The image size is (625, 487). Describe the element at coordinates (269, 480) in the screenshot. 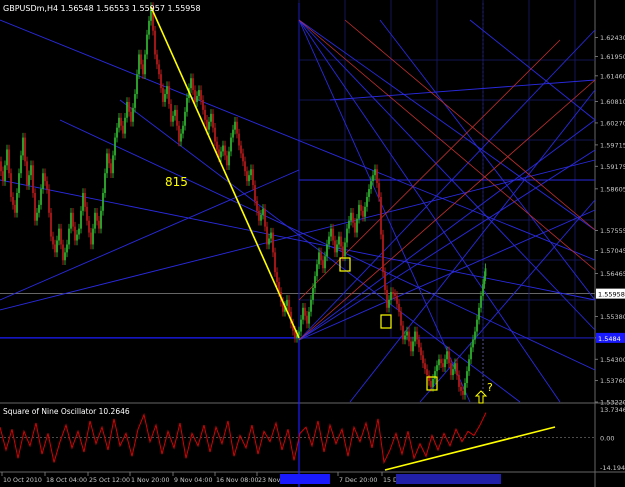

I see `time-tick-label: 23 Nov` at that location.